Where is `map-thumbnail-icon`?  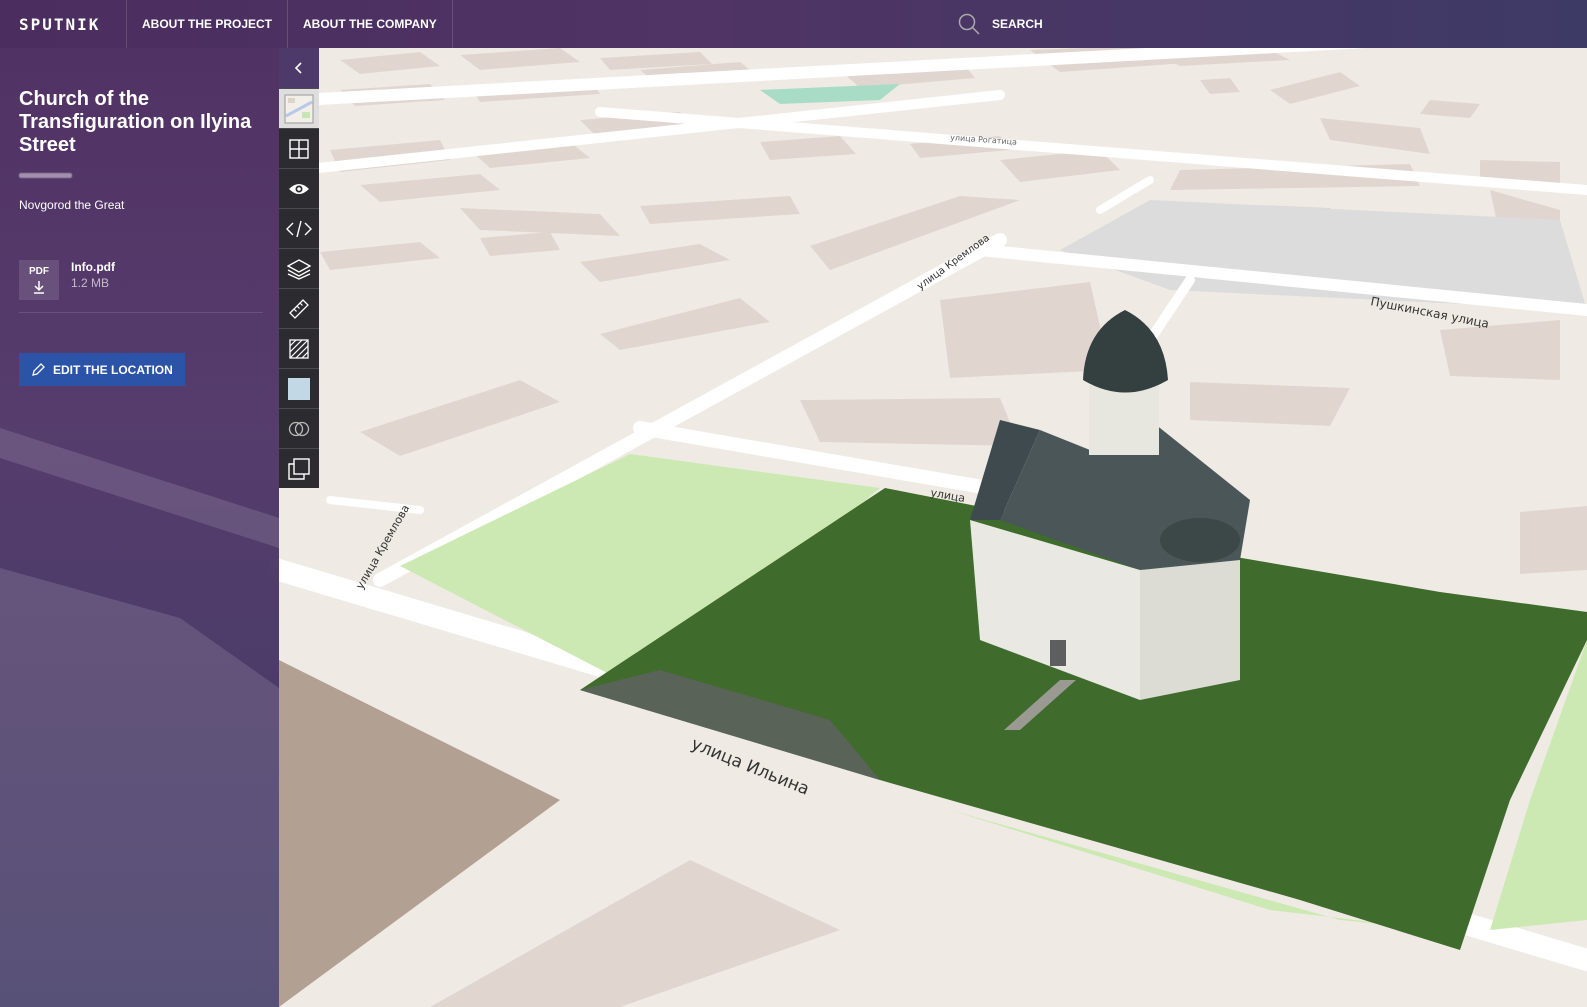
map-thumbnail-icon is located at coordinates (299, 108).